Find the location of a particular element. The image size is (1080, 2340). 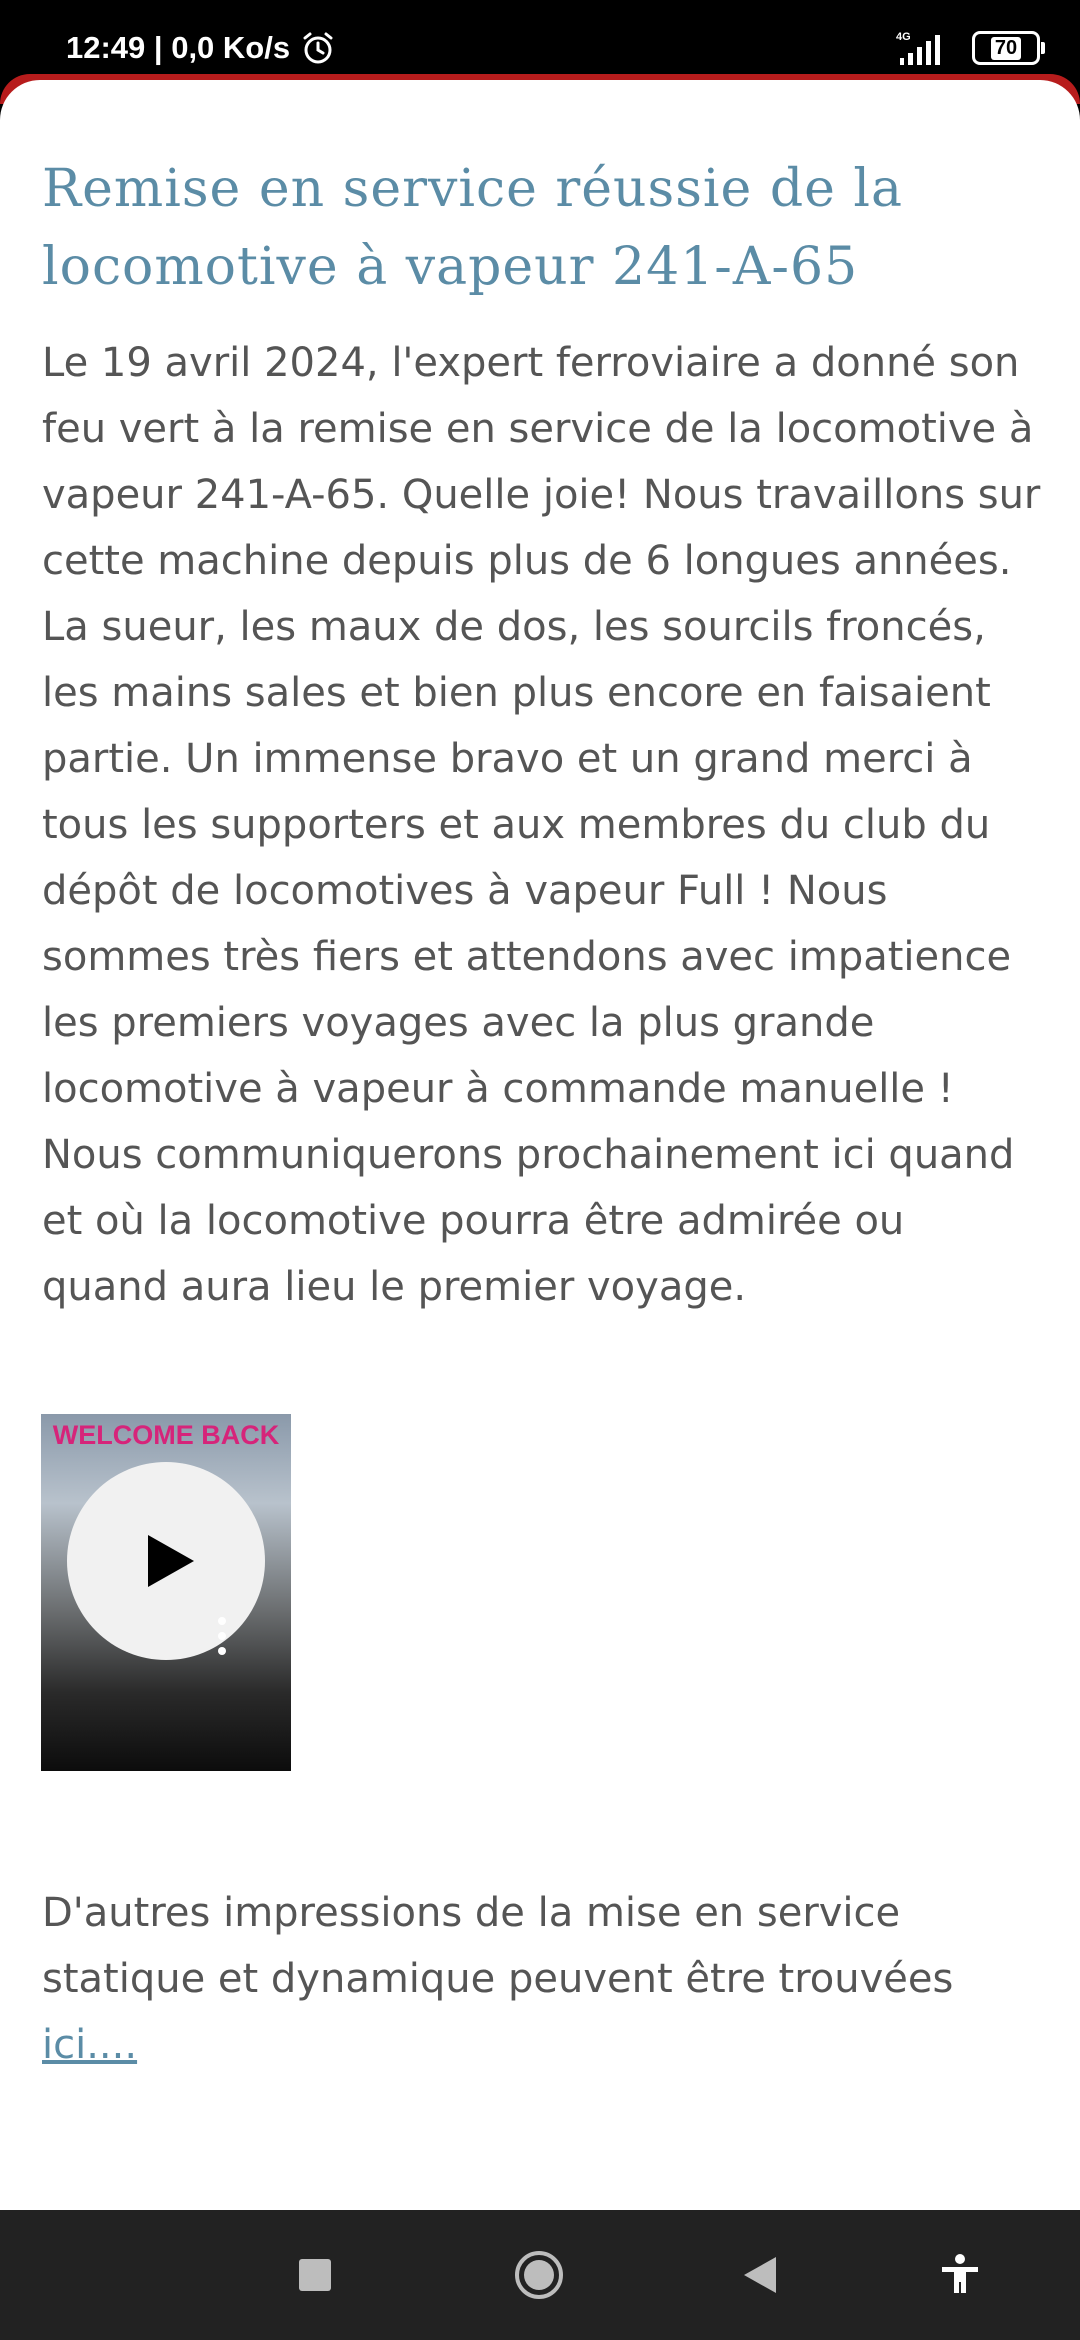

signal-icon: 4G is located at coordinates (918, 48).